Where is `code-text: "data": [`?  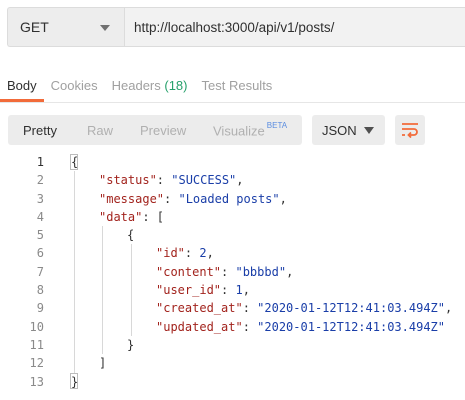 code-text: "data": [ is located at coordinates (132, 216).